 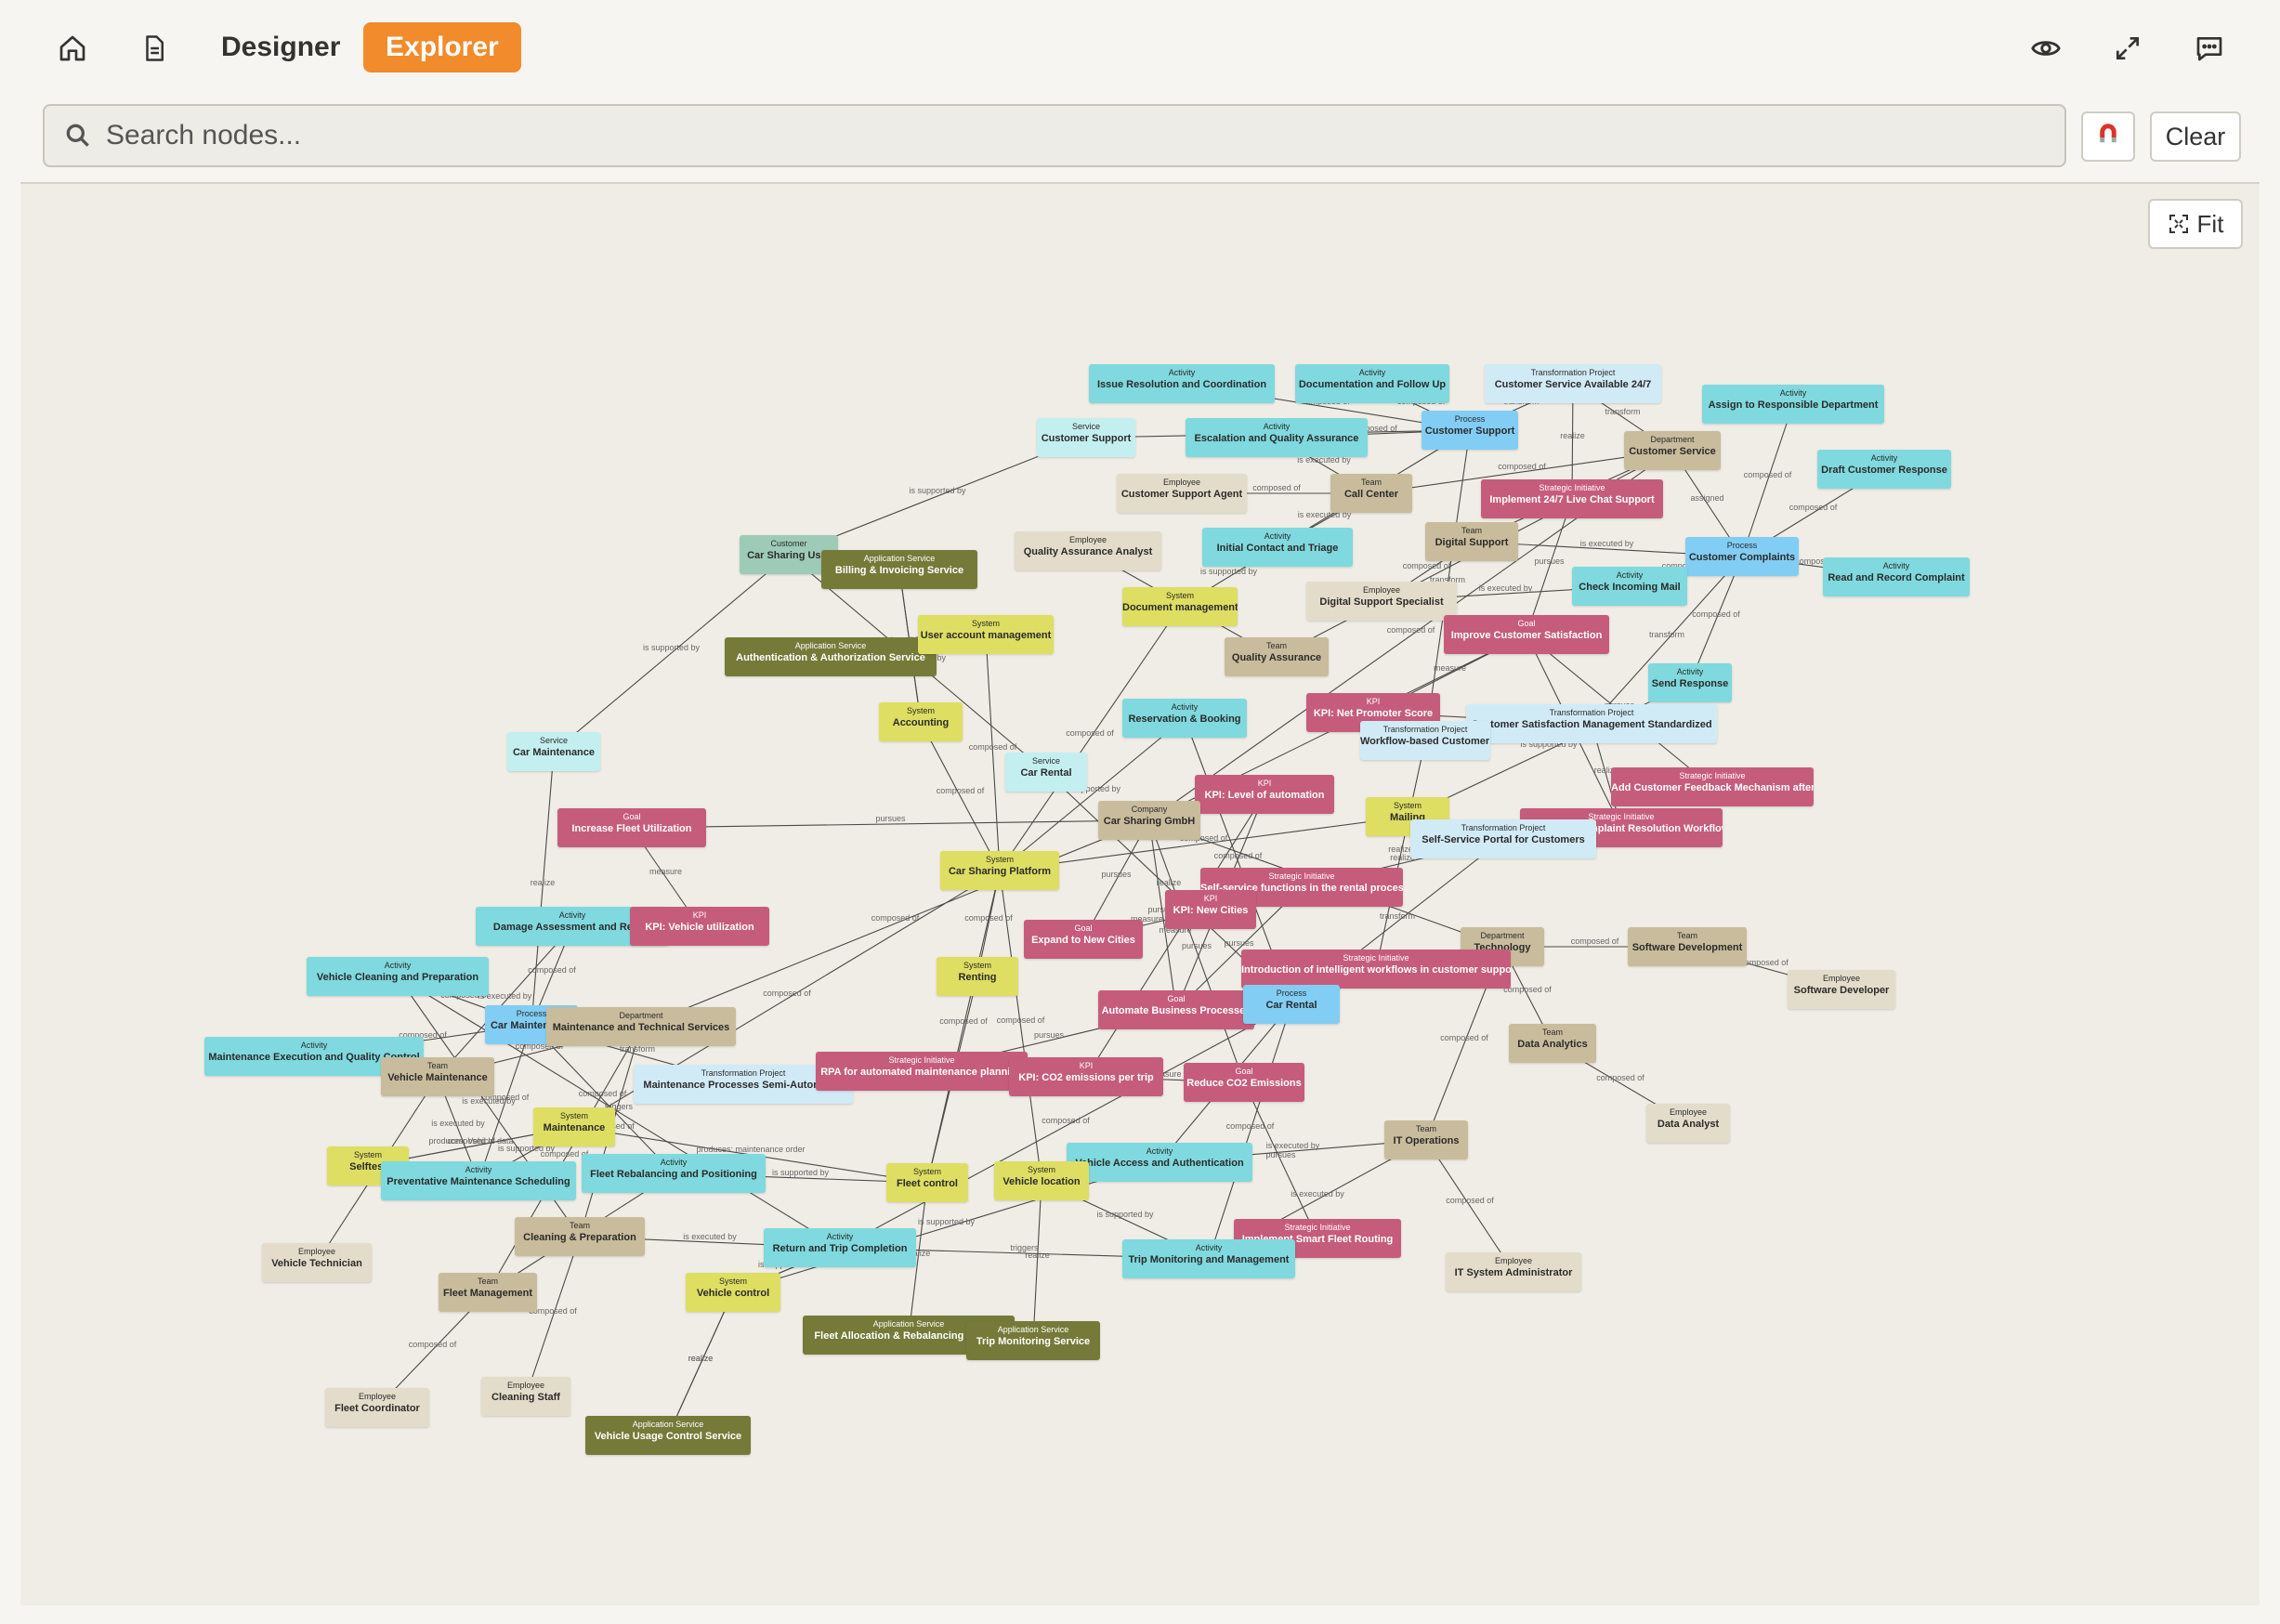 I want to click on graph-node: Team Software Development, so click(x=1687, y=947).